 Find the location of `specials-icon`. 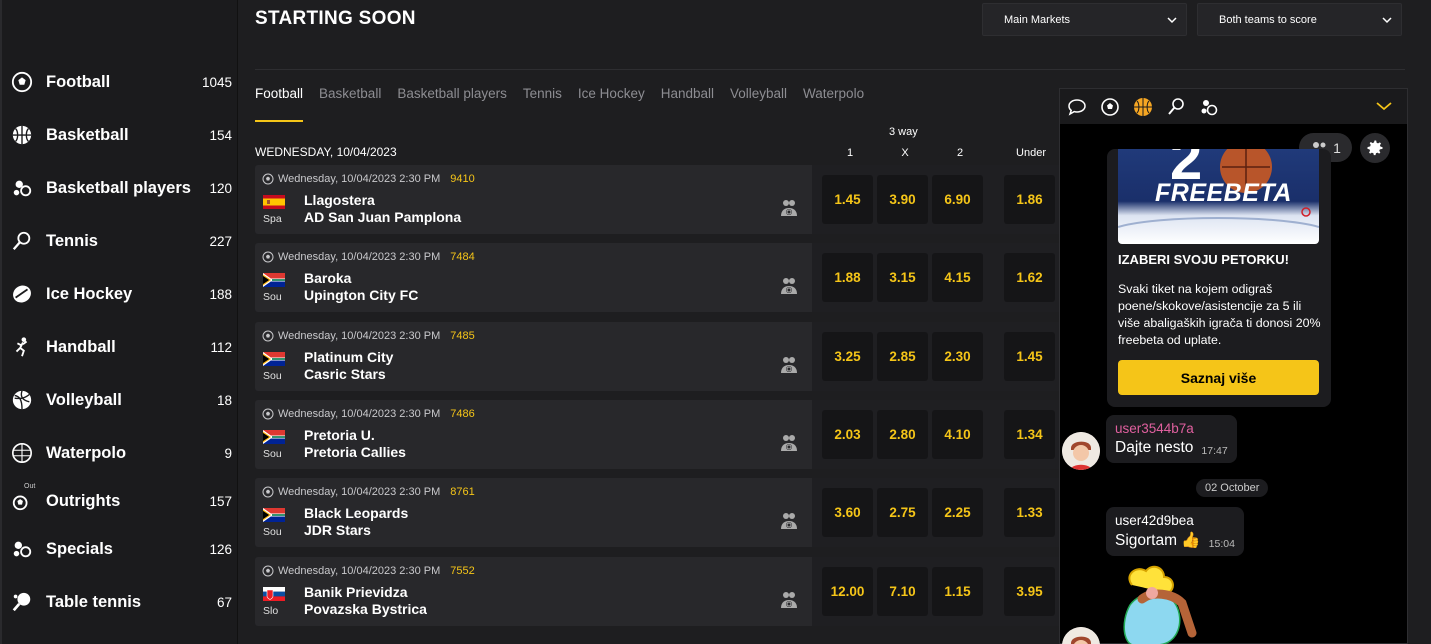

specials-icon is located at coordinates (22, 549).